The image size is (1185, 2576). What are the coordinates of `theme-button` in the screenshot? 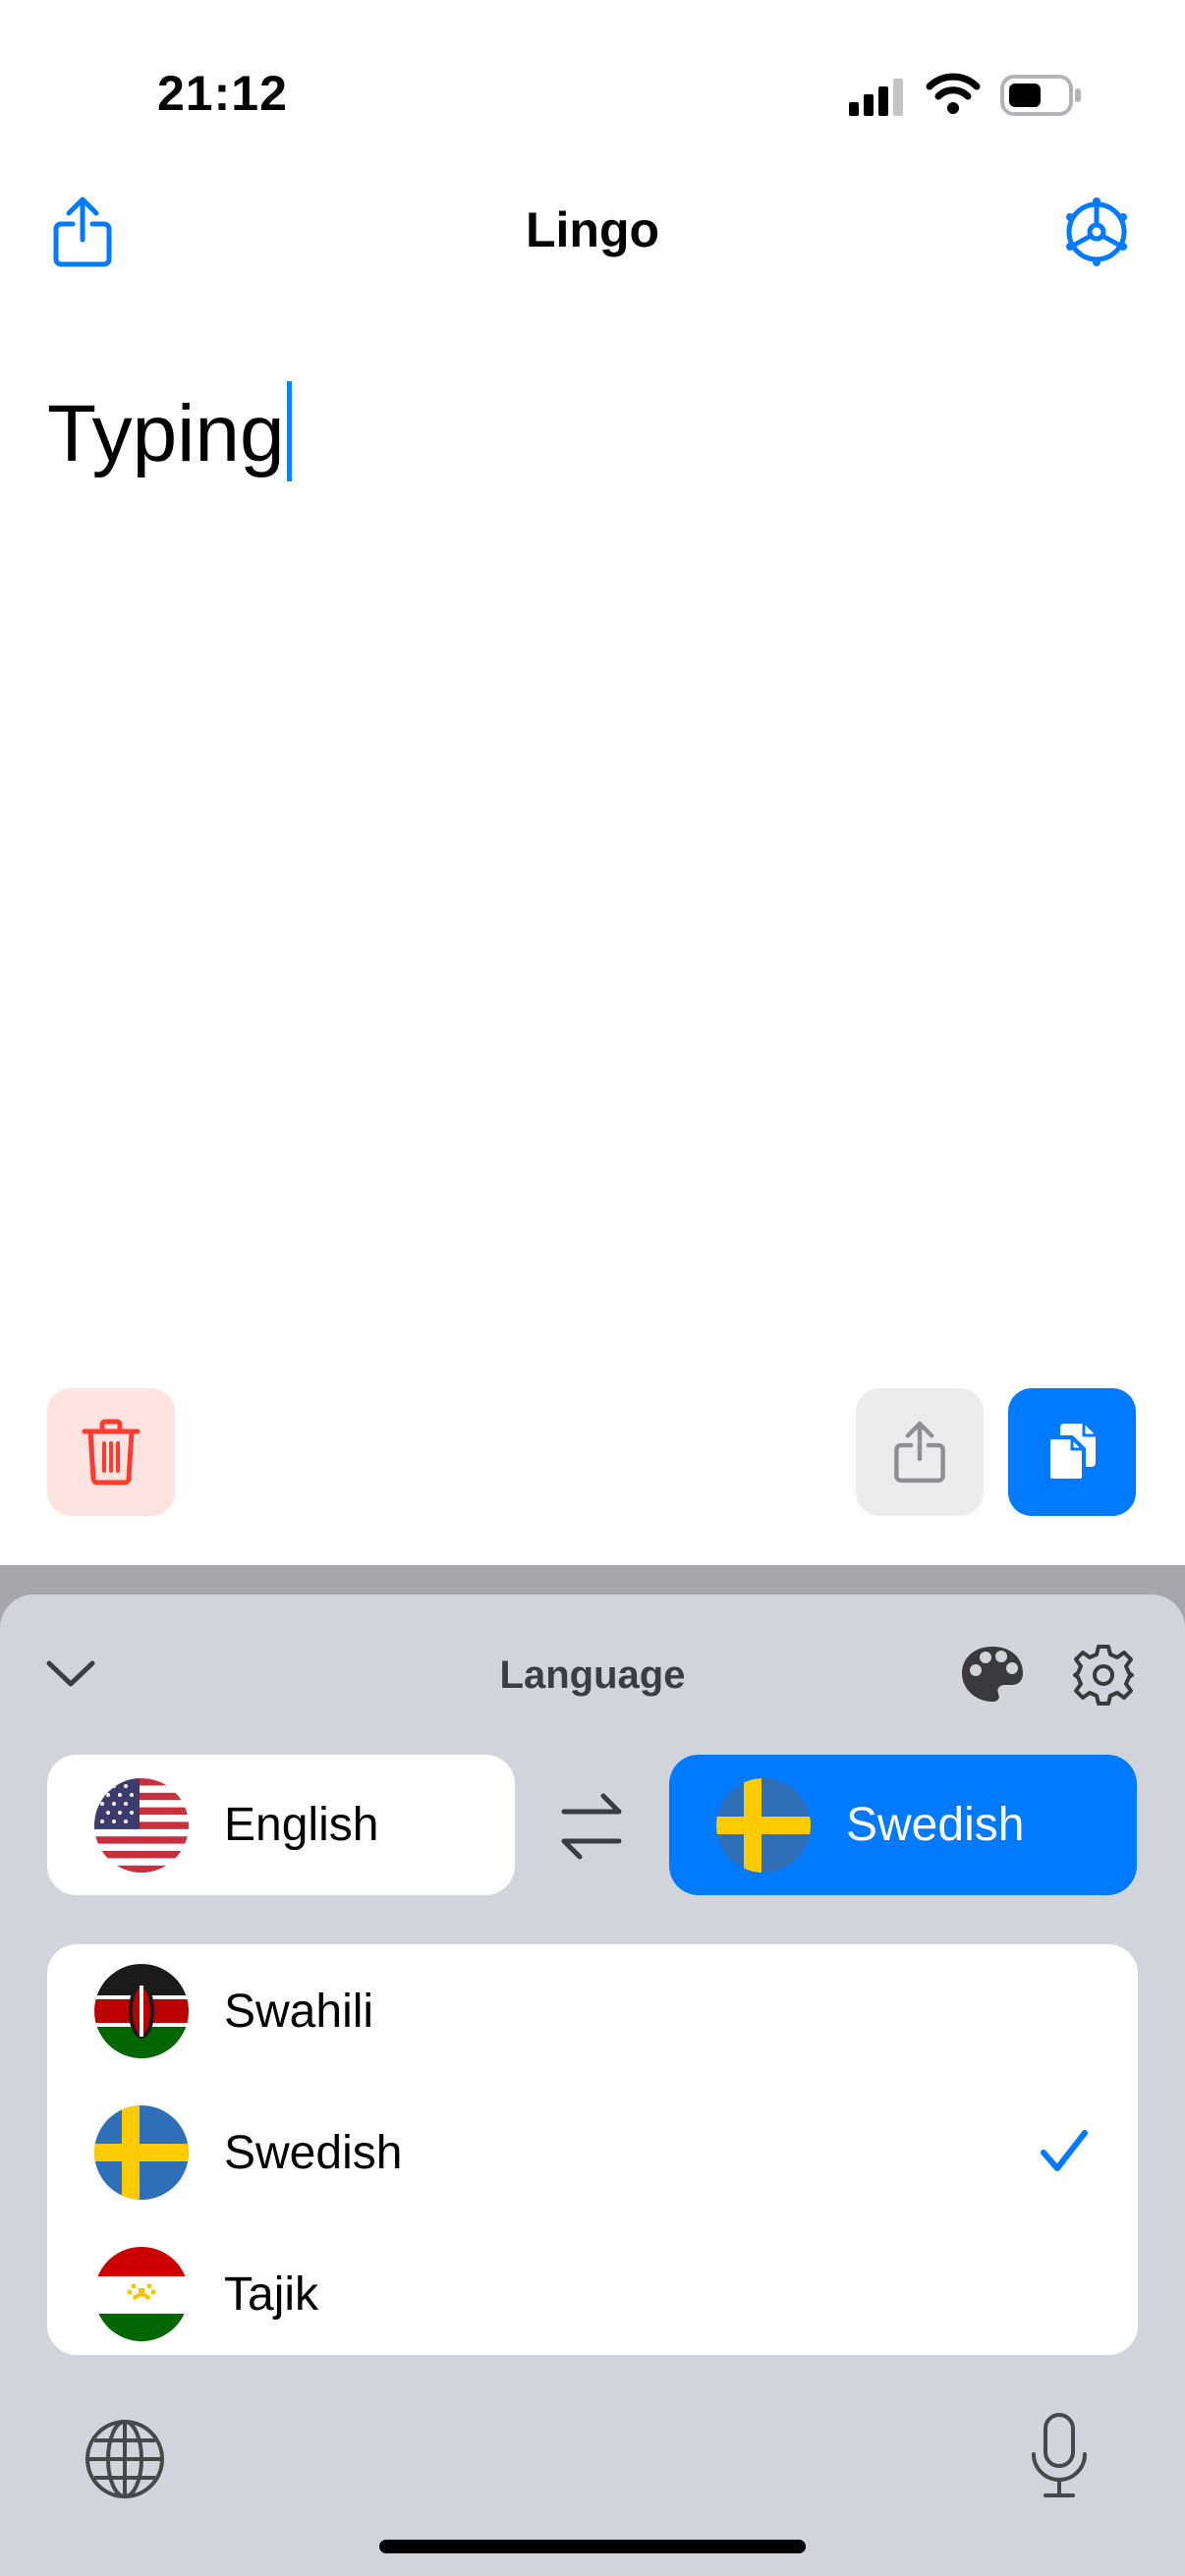 It's located at (993, 1676).